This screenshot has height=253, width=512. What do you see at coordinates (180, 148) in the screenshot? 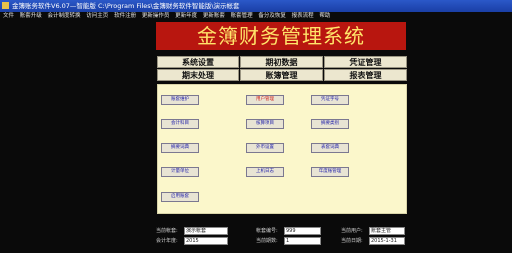
I see `summary-dictionary-button: 摘要词典` at bounding box center [180, 148].